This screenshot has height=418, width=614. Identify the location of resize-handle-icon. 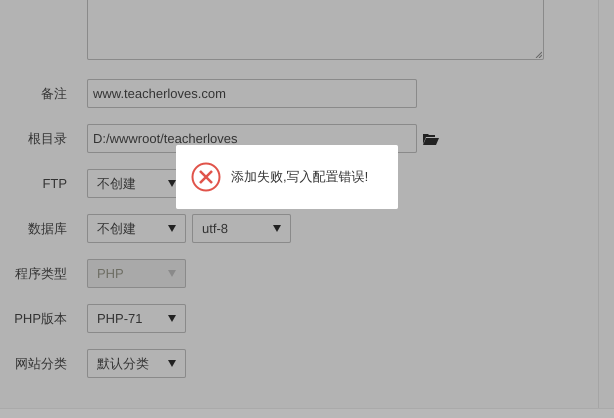
(538, 54).